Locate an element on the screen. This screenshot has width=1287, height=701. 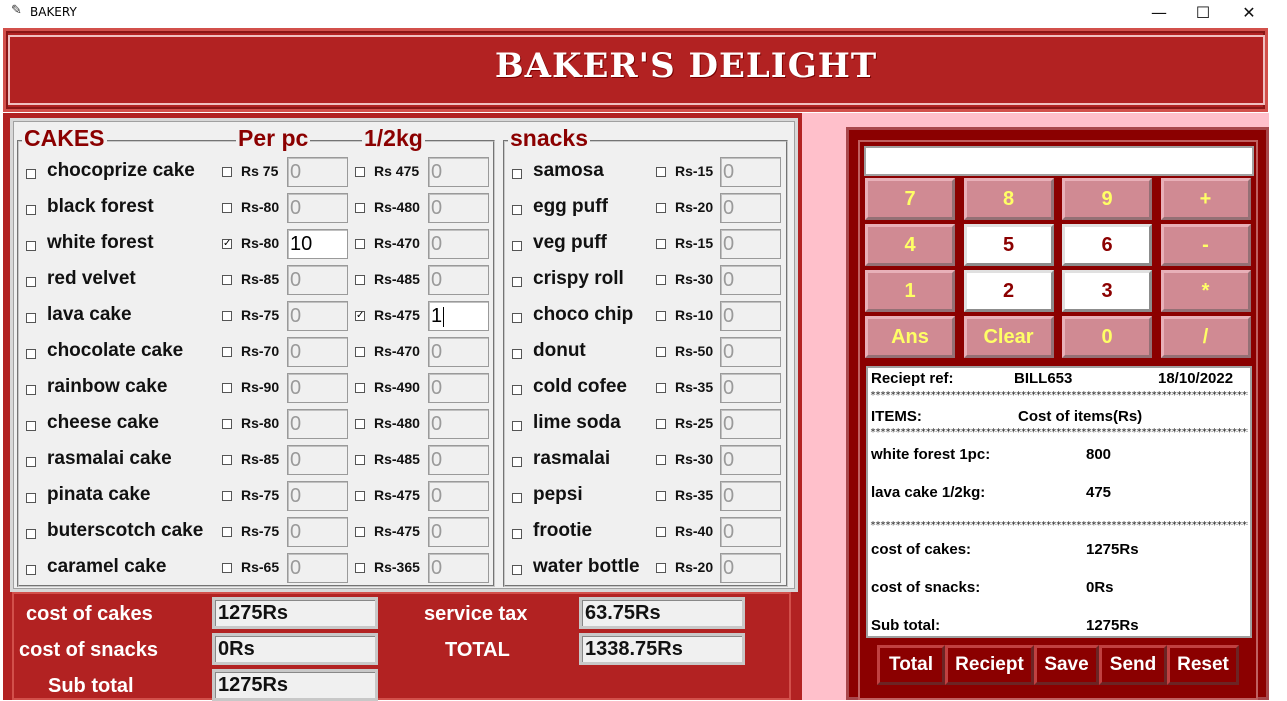
key-4: 4 is located at coordinates (910, 245).